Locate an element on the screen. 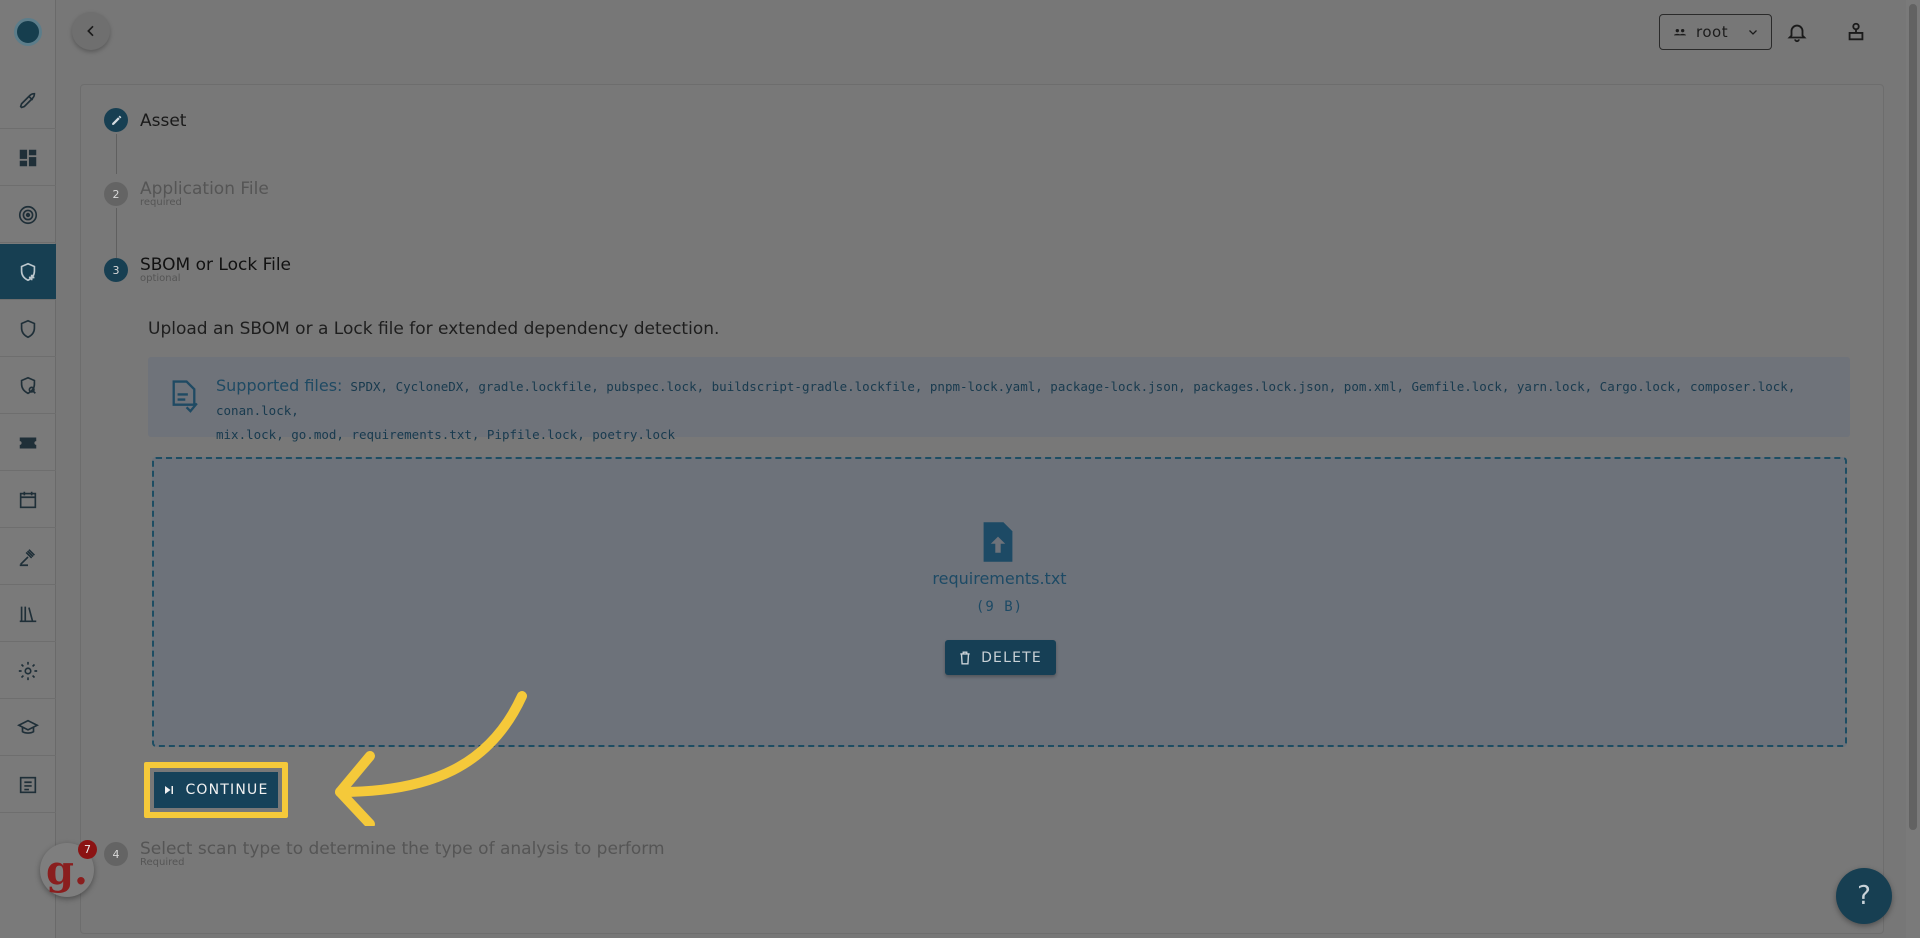 Image resolution: width=1920 pixels, height=938 pixels. list-icon is located at coordinates (28, 784).